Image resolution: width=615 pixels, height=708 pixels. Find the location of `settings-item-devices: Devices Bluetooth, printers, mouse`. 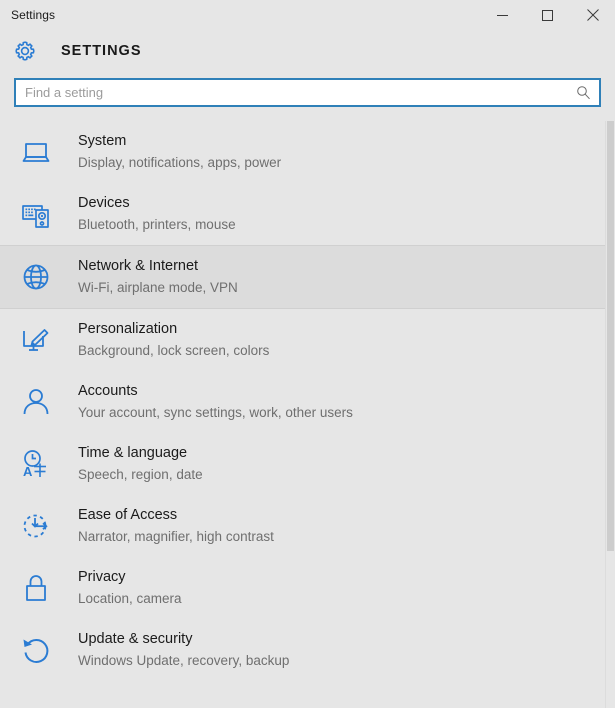

settings-item-devices: Devices Bluetooth, printers, mouse is located at coordinates (307, 214).